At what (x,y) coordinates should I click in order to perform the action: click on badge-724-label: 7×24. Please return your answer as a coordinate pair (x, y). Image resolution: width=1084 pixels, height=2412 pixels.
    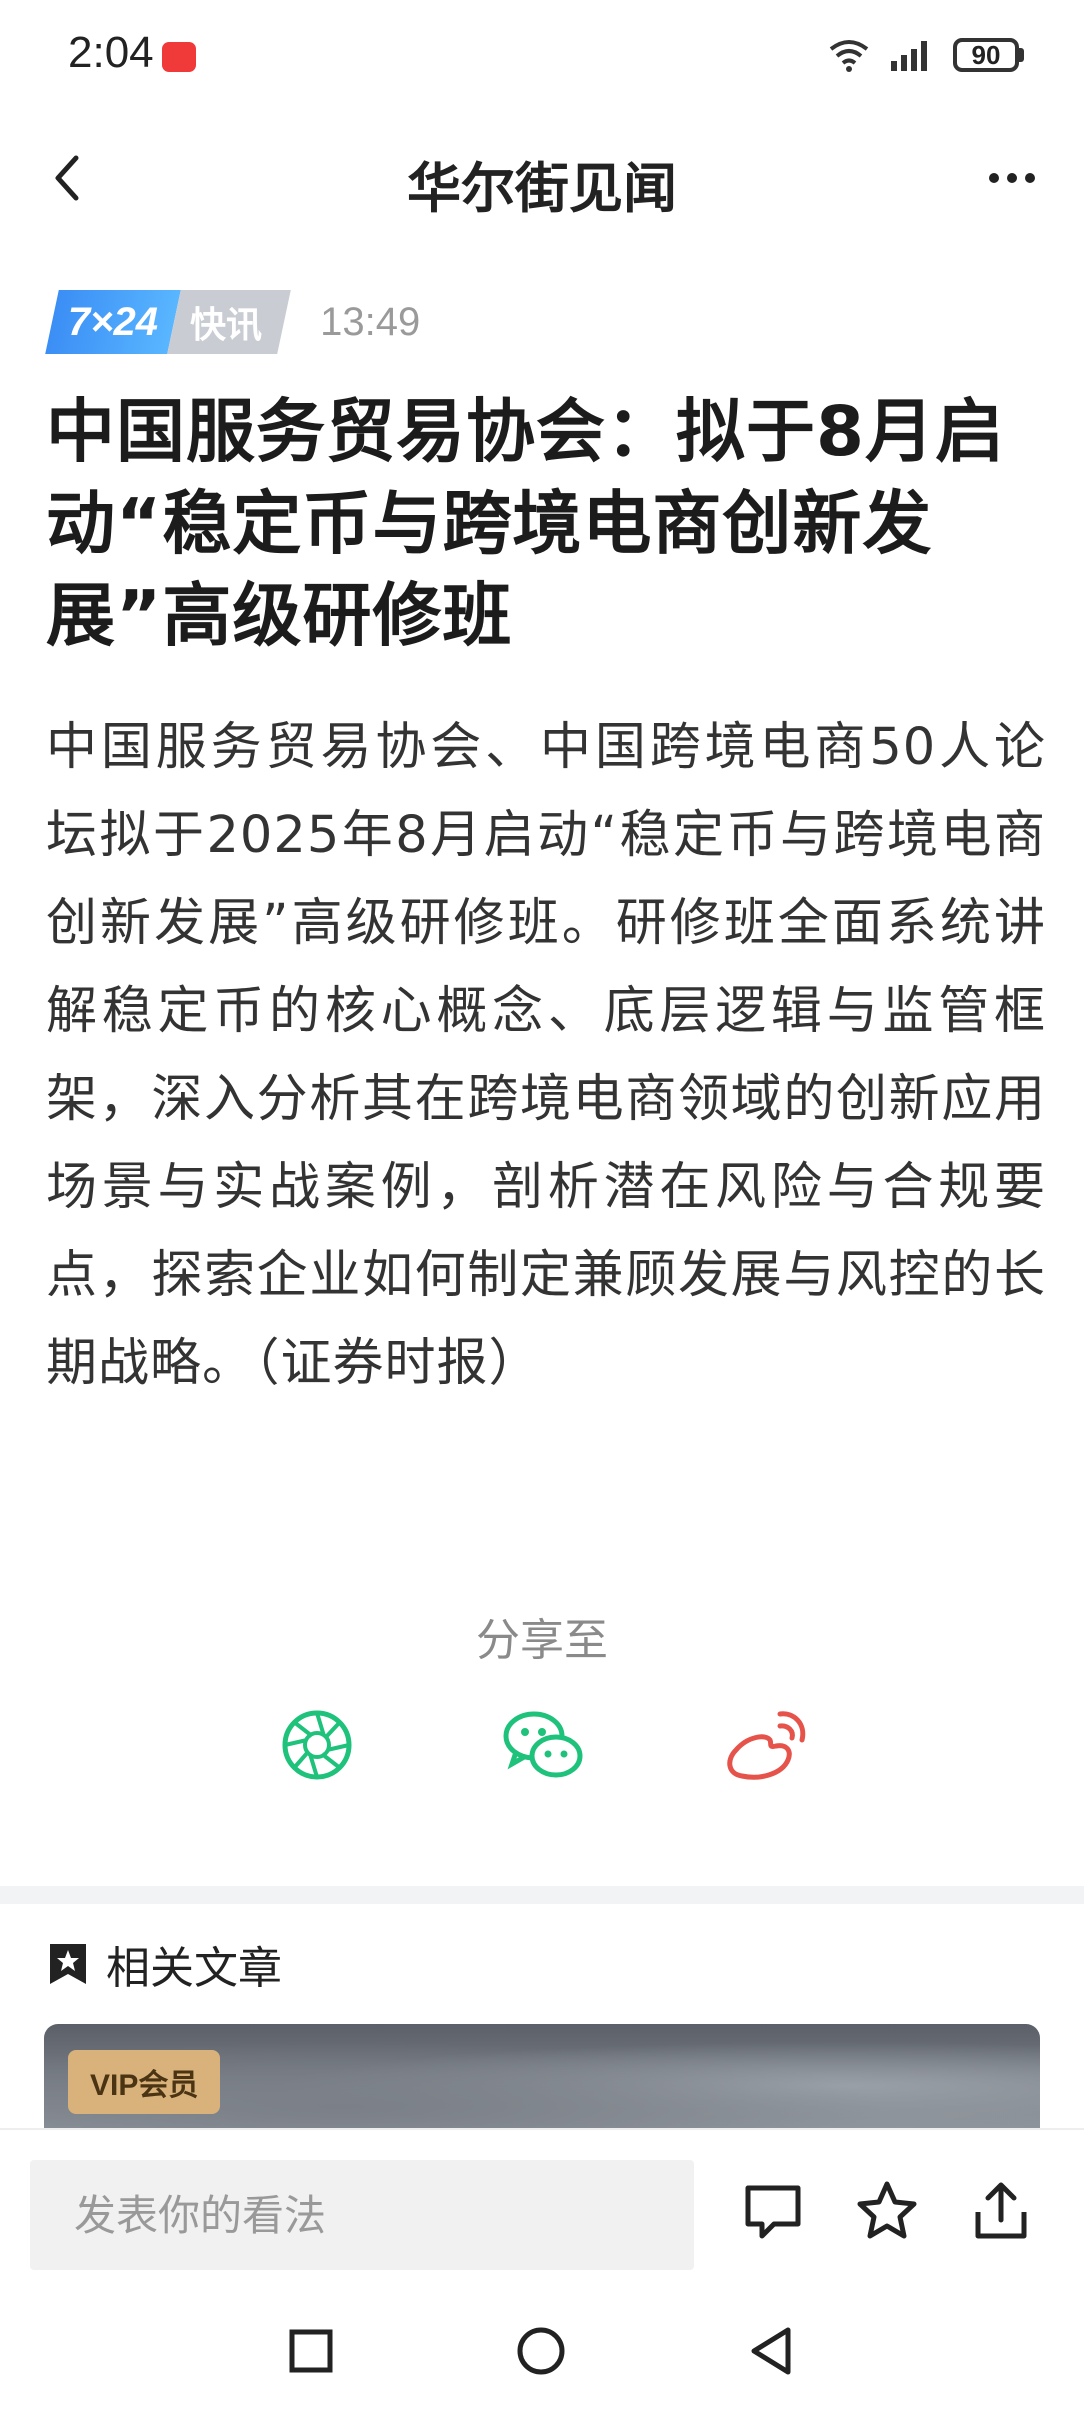
    Looking at the image, I should click on (113, 321).